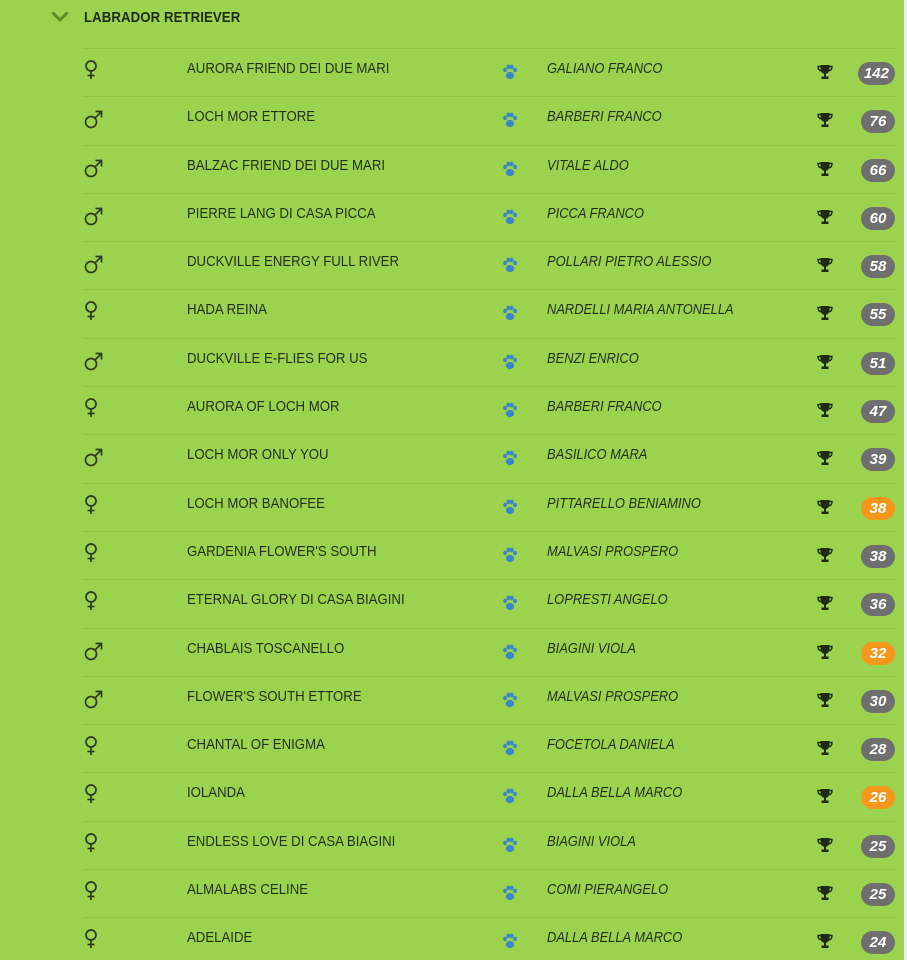 This screenshot has height=960, width=907. Describe the element at coordinates (490, 216) in the screenshot. I see `table-row: PIERRE LANG DI CASA PICCA PICCA FRANCO 60` at that location.